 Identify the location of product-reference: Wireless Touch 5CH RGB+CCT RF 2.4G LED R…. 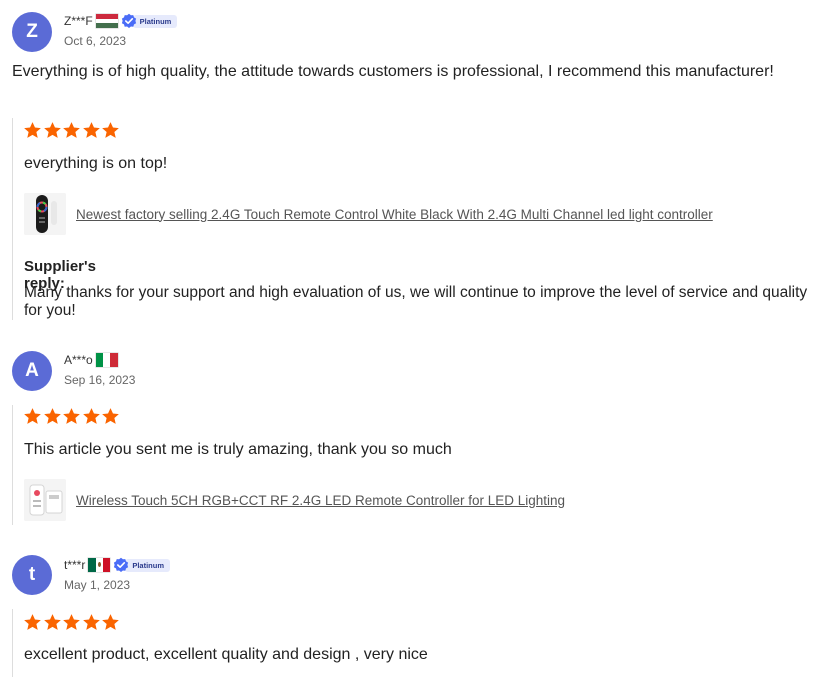
(294, 500).